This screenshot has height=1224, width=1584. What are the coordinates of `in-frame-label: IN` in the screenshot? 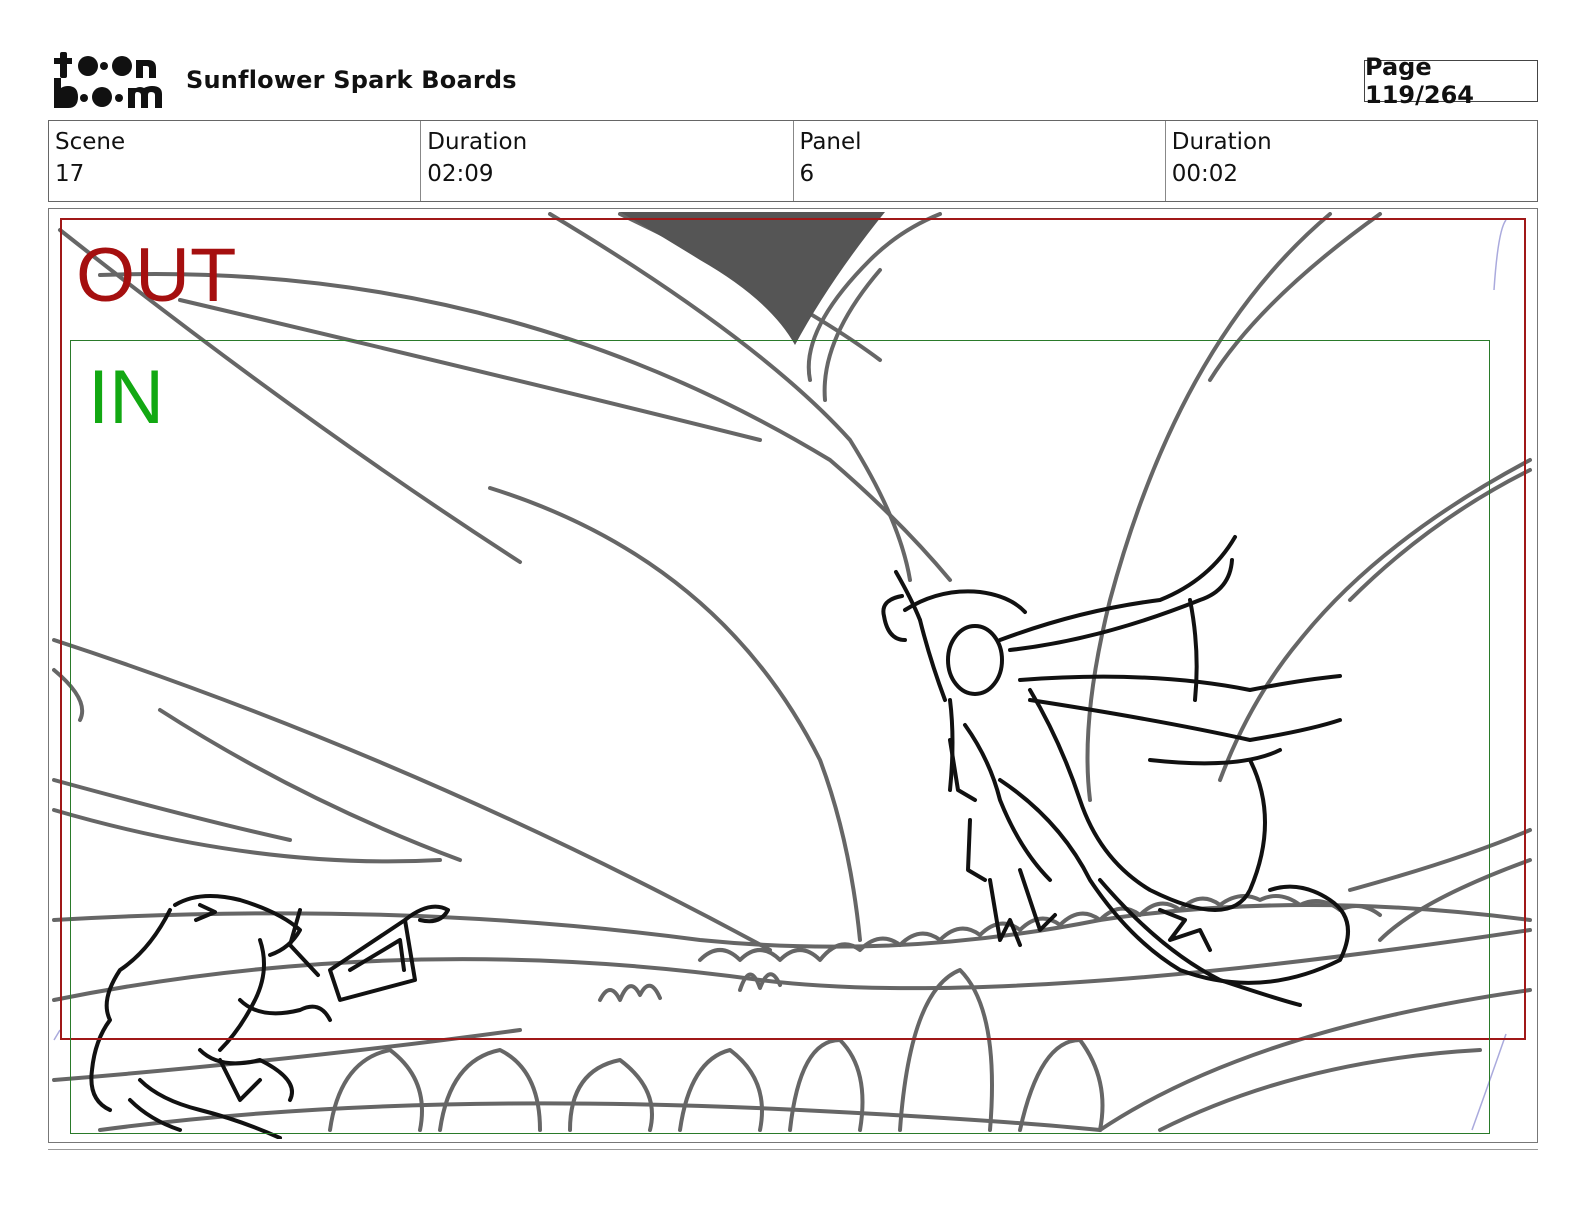 It's located at (126, 397).